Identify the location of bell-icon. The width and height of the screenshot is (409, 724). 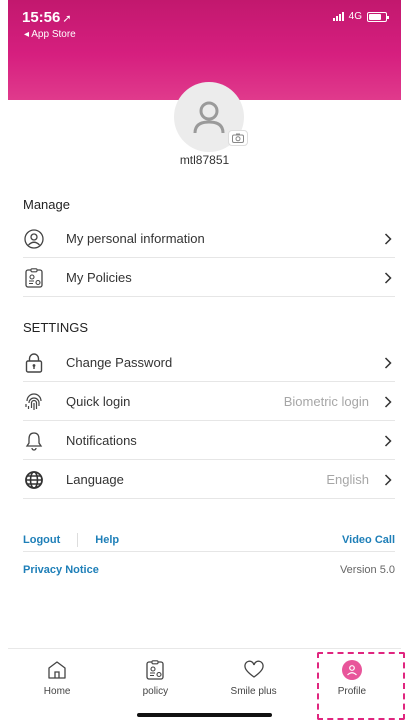
(34, 441).